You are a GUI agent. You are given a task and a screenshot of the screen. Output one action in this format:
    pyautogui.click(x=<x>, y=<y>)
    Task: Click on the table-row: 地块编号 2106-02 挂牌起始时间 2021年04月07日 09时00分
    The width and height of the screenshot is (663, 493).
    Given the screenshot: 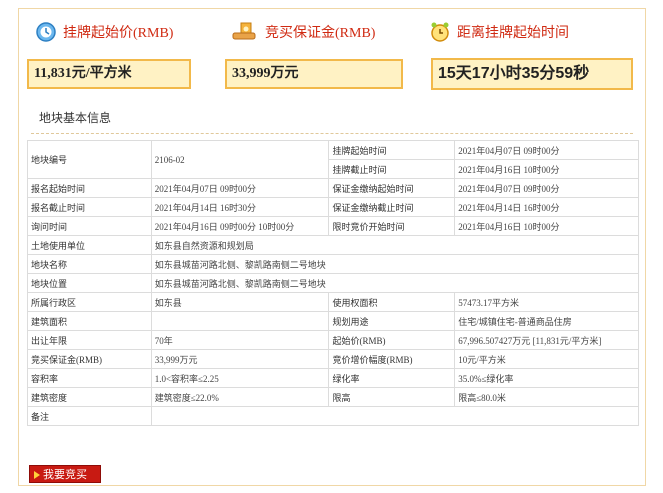 What is the action you would take?
    pyautogui.click(x=333, y=159)
    